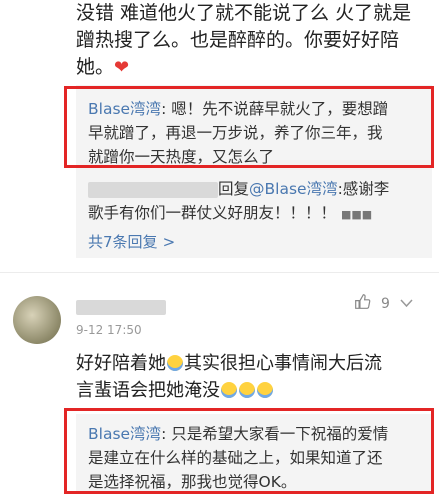  Describe the element at coordinates (283, 363) in the screenshot. I see `comment-2-line-1b: 其实很担心事情闹大后流` at that location.